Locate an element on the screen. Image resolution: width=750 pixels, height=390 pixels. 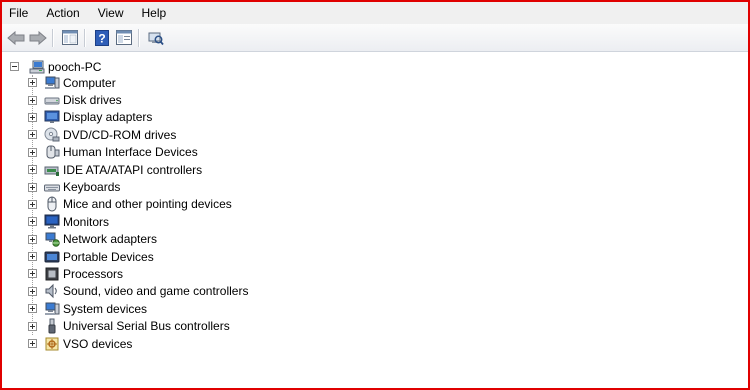
tree-node-label: Display adapters is located at coordinates (108, 117).